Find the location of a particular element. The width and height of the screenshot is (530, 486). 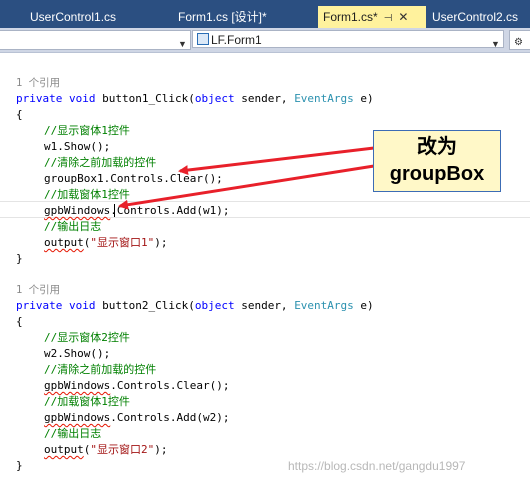

annotation-arrows is located at coordinates (246, 178).